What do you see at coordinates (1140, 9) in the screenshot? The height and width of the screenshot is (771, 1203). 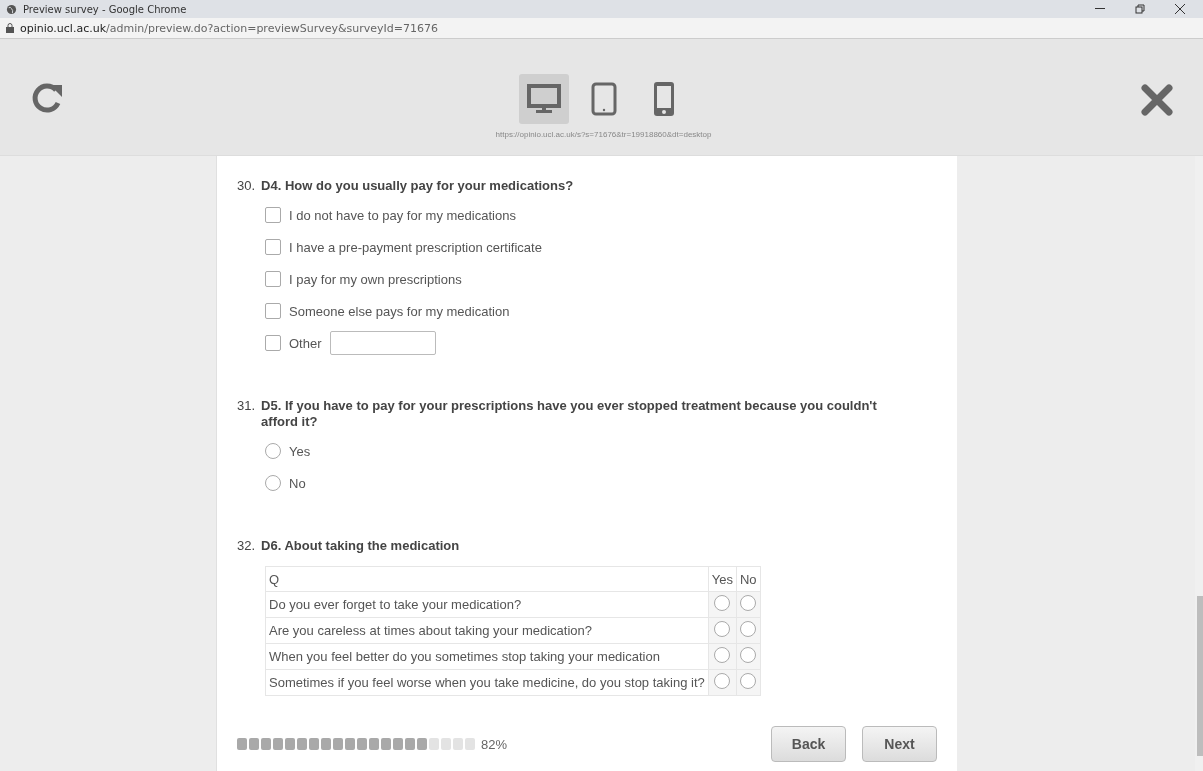 I see `restore-icon` at bounding box center [1140, 9].